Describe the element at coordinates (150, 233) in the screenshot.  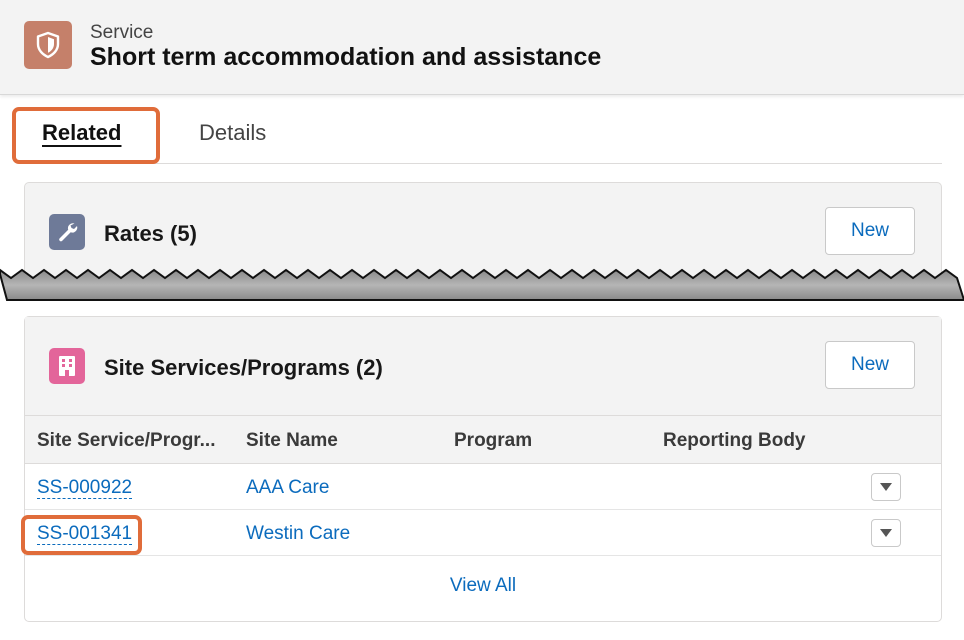
I see `rates-title: Rates (5)` at that location.